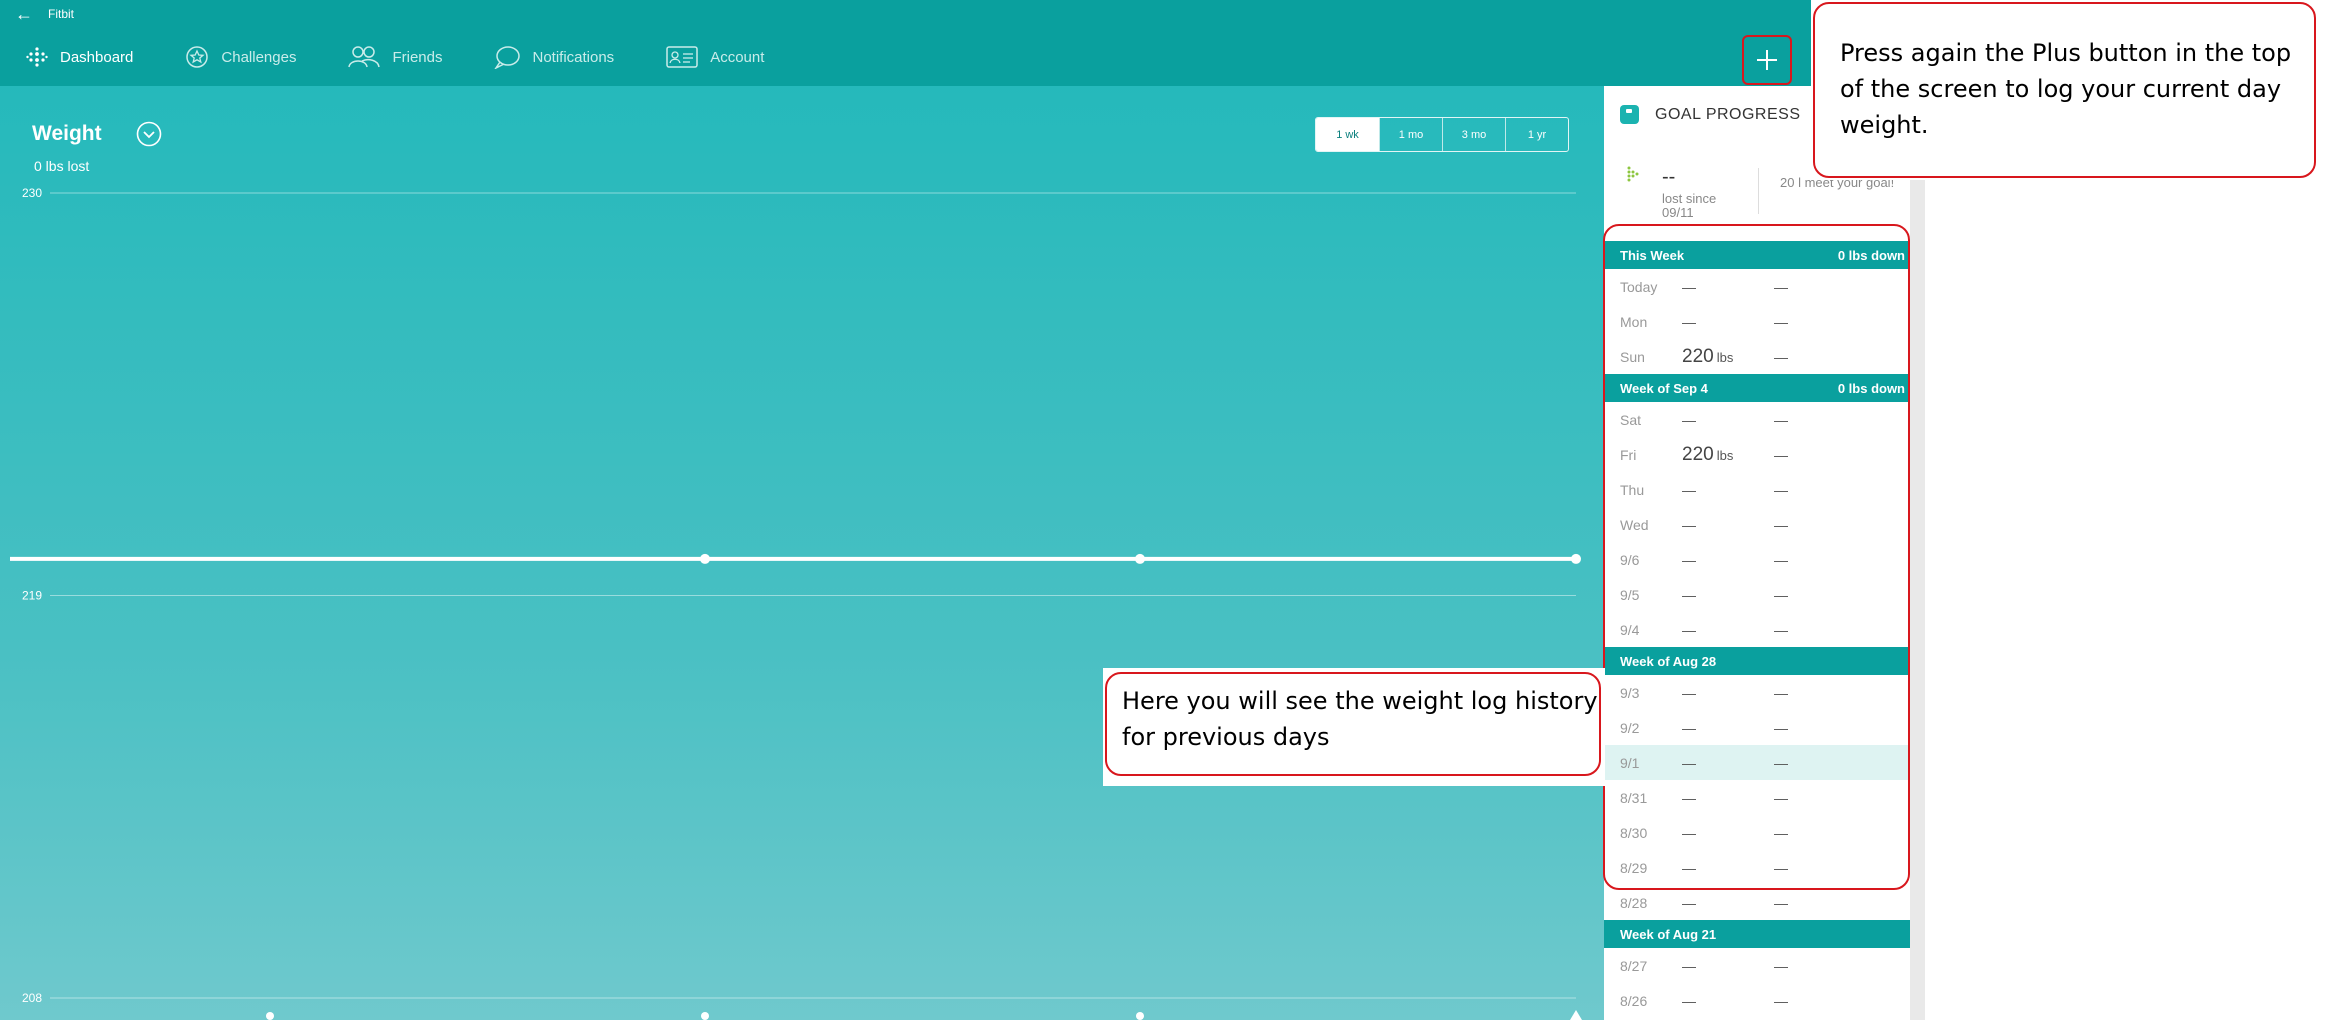 This screenshot has width=2326, height=1020. What do you see at coordinates (364, 57) in the screenshot?
I see `friends-icon` at bounding box center [364, 57].